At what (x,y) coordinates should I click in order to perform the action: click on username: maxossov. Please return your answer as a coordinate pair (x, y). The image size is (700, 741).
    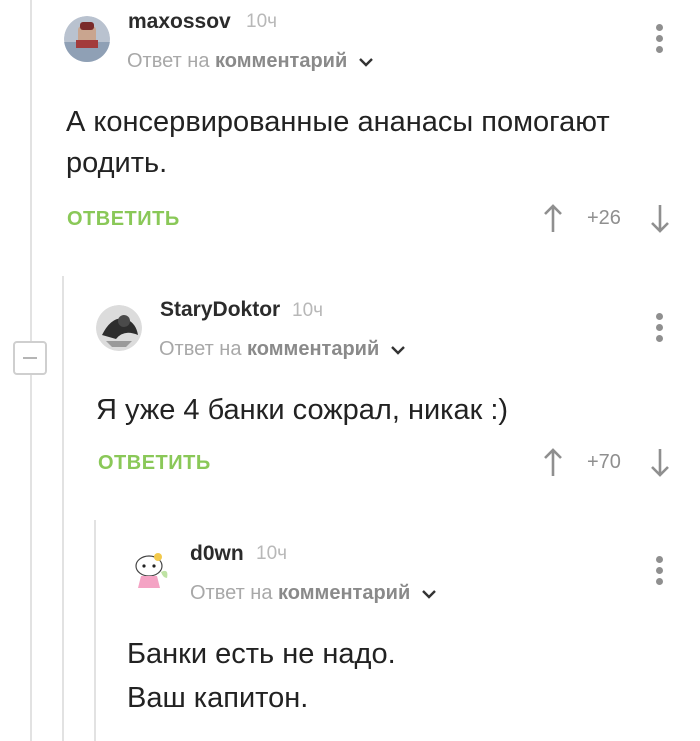
    Looking at the image, I should click on (179, 22).